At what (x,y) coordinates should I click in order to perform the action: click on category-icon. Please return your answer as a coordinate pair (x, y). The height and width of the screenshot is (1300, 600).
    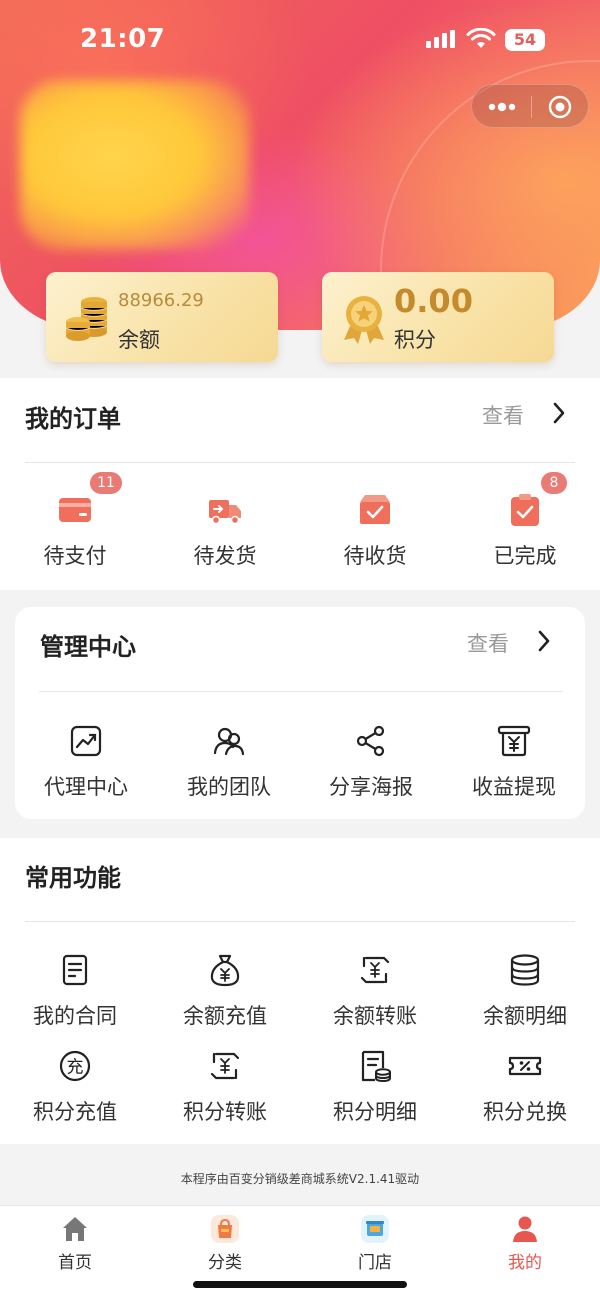
    Looking at the image, I should click on (225, 1229).